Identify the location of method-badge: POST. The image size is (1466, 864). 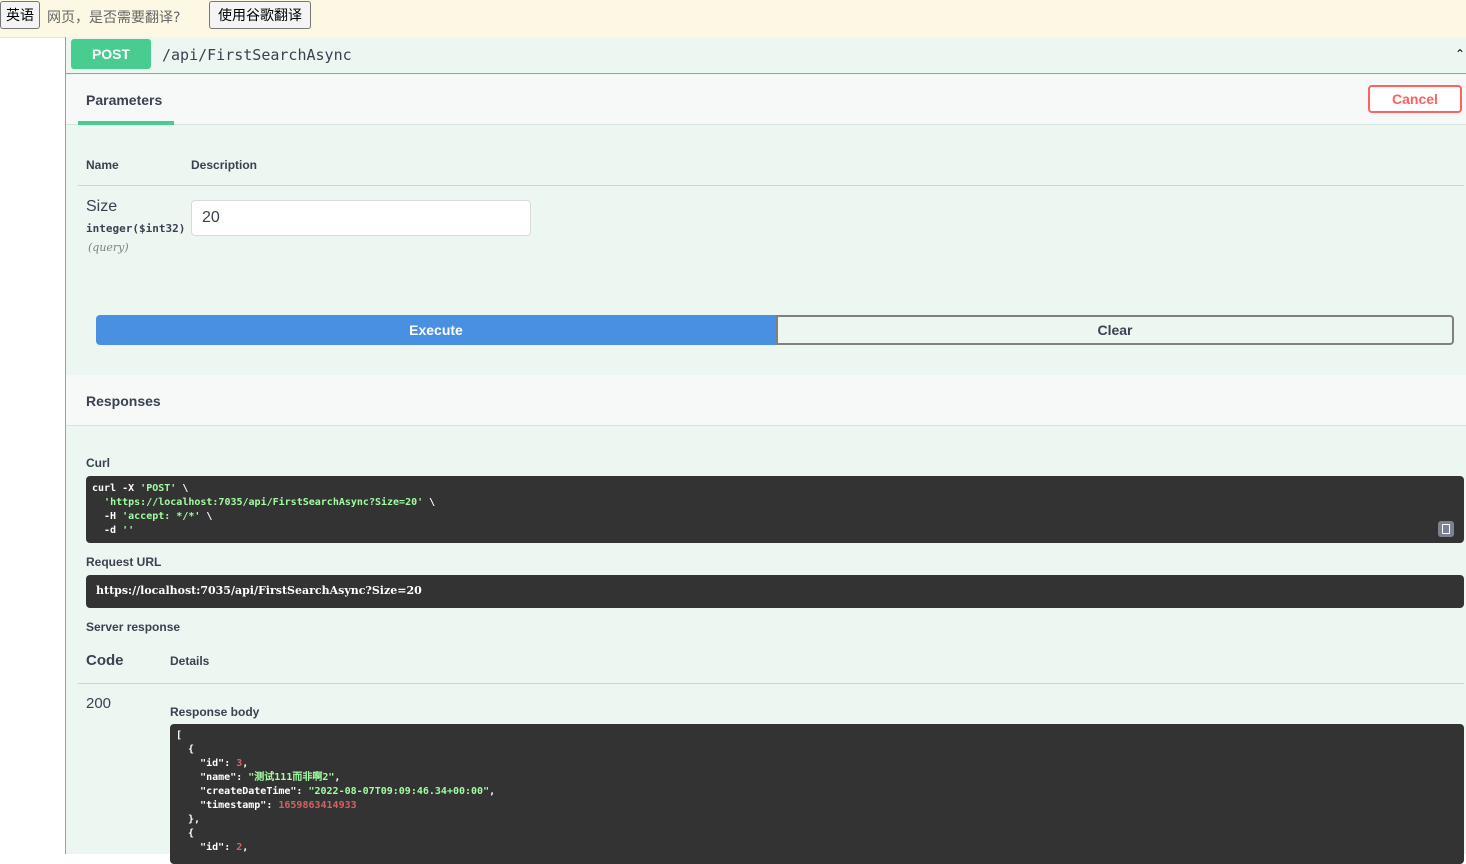
(111, 54).